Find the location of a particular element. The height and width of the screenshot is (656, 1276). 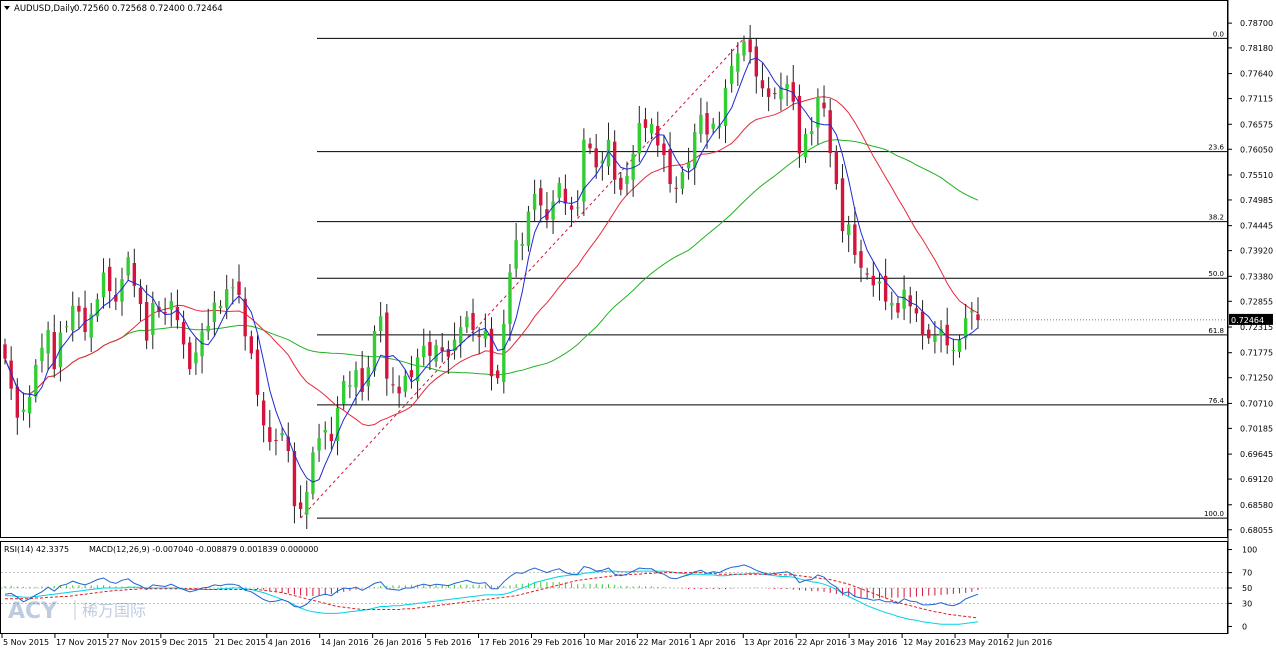

fib-level-label: 23.6 is located at coordinates (1216, 148).